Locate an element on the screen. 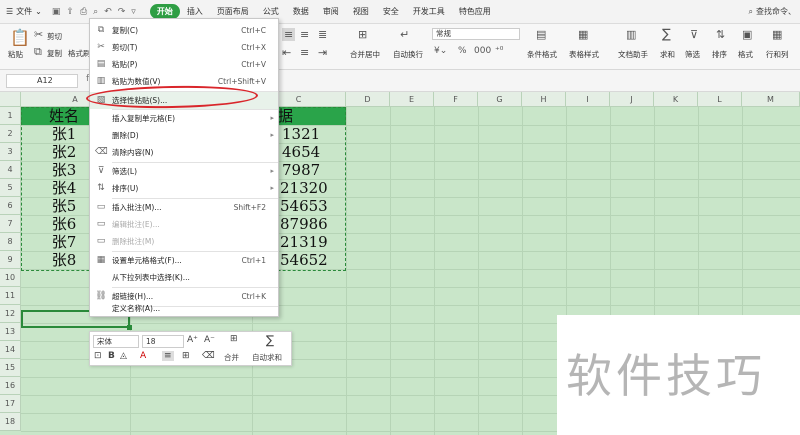  conditional-format-icon: ▤ is located at coordinates (541, 34).